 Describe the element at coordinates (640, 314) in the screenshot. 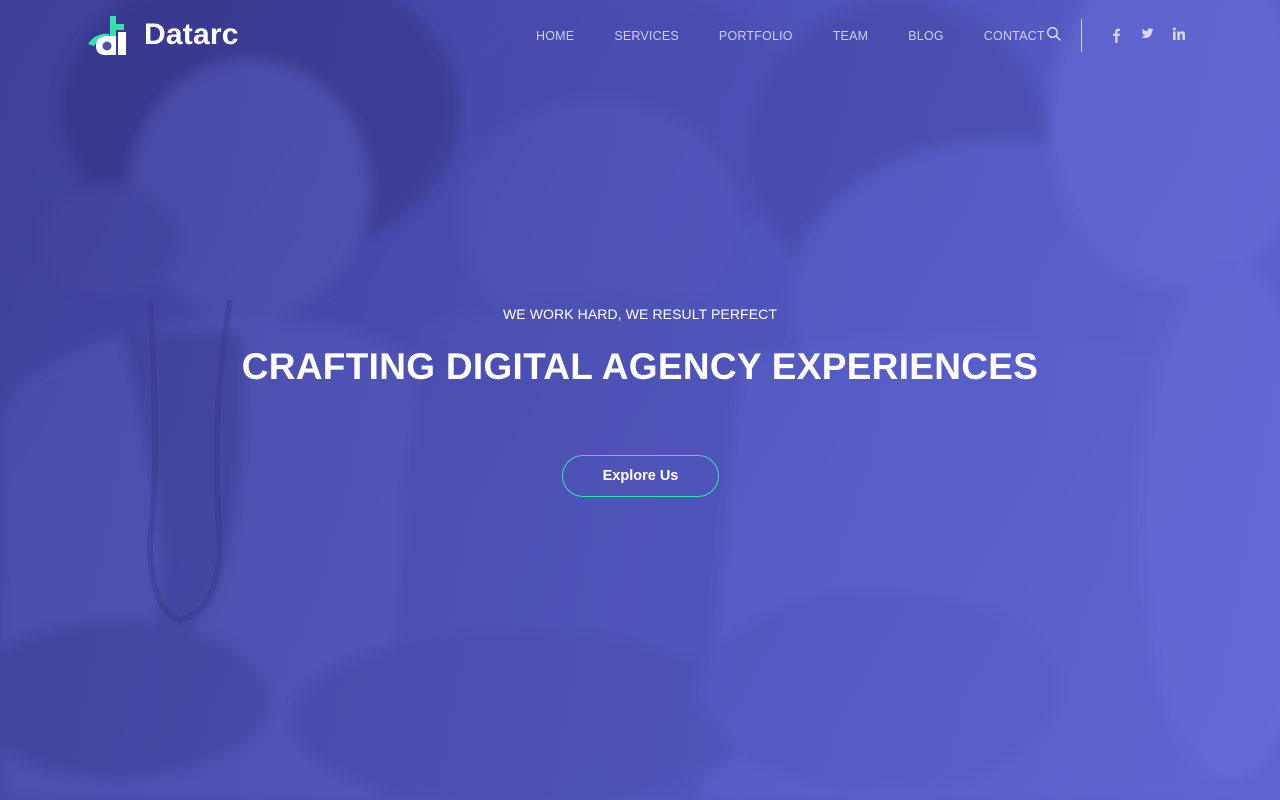

I see `hero-tagline: WE WORK HARD, WE RESULT PERFECT` at that location.